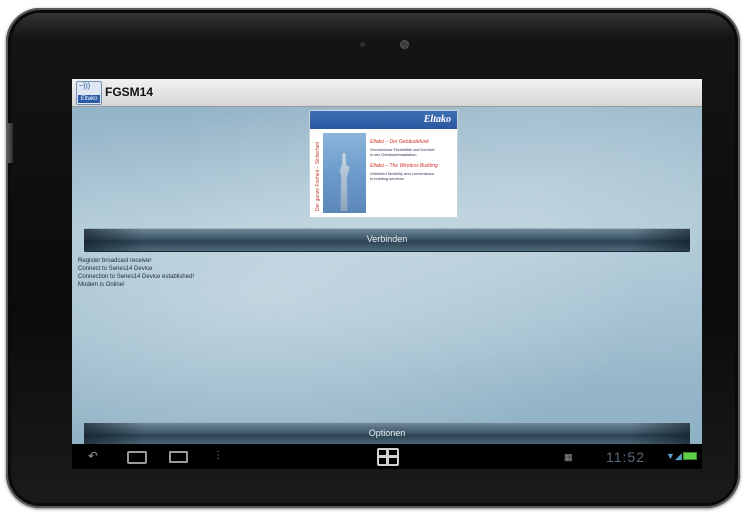 The height and width of the screenshot is (513, 745). What do you see at coordinates (404, 166) in the screenshot?
I see `banner-en-heading: Eltako – The Wireless Building` at bounding box center [404, 166].